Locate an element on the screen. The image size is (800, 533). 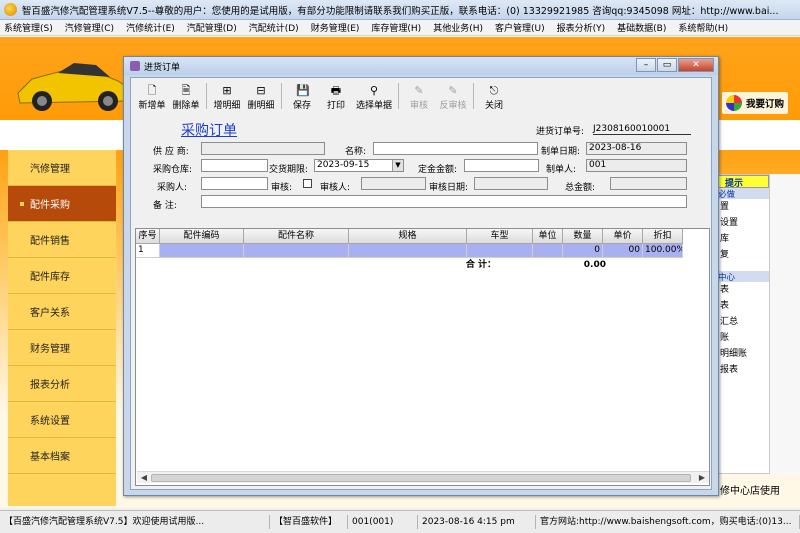
toolbar-button: 💾 保存 is located at coordinates (302, 96).